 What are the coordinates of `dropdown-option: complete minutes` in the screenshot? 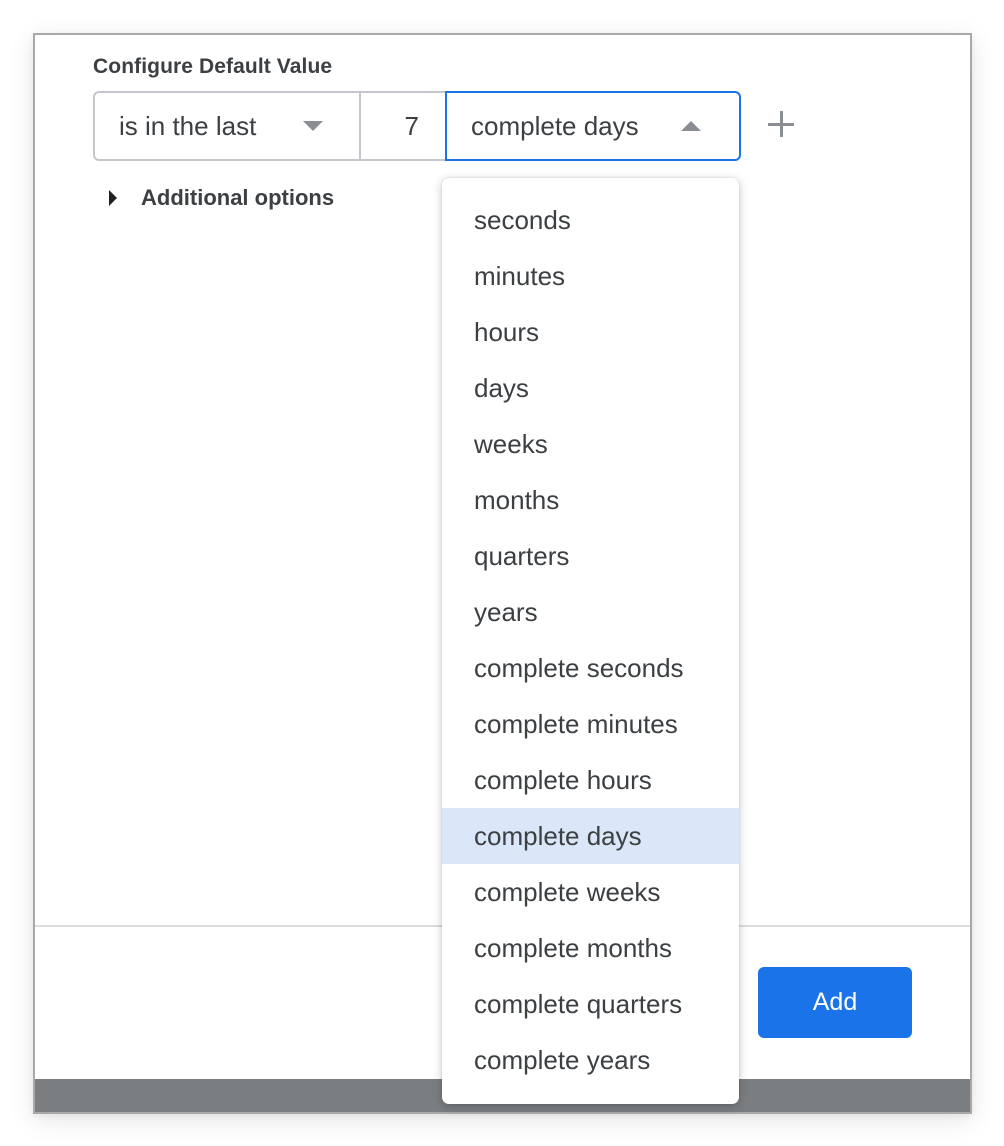 It's located at (590, 724).